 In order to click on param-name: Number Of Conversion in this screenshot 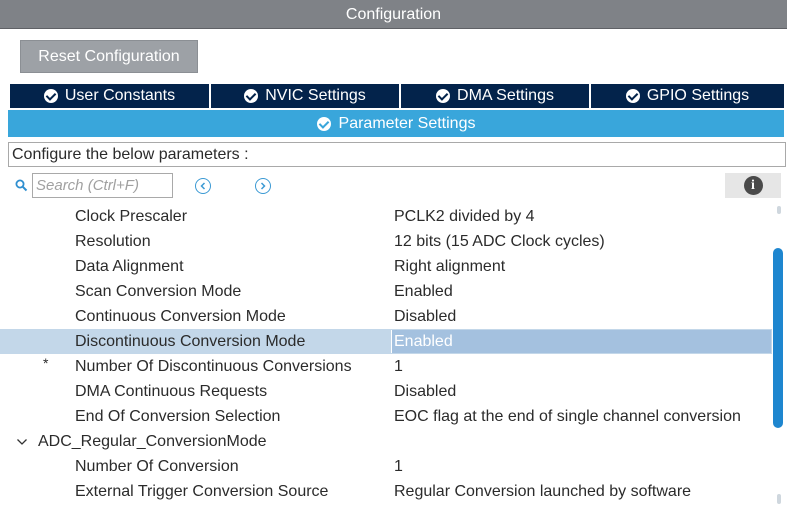, I will do `click(157, 466)`.